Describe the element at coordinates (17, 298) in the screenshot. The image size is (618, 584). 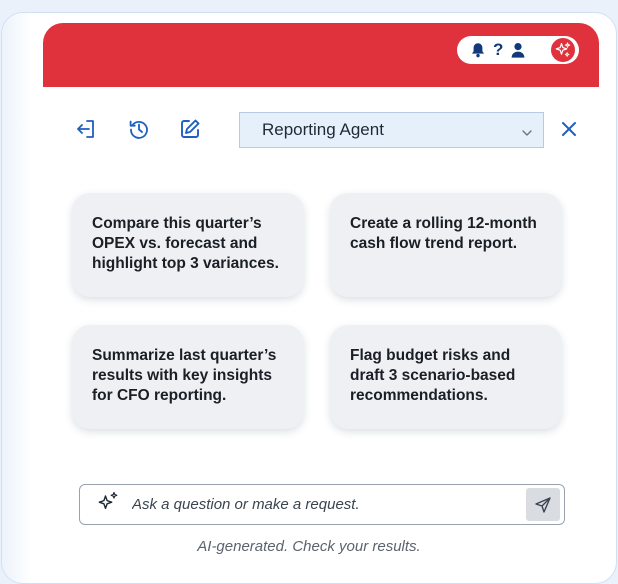
I see `panel-edge-shade` at that location.